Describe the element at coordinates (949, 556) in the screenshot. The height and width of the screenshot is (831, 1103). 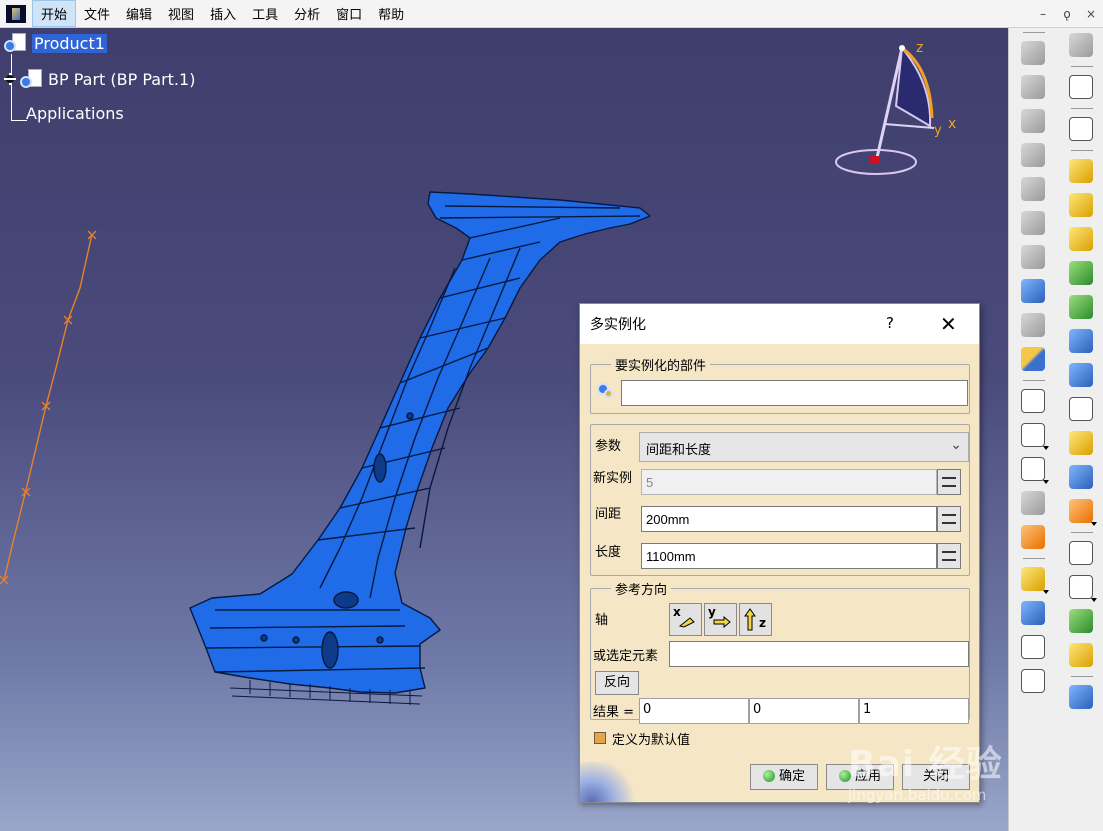
I see `length-spinner` at that location.